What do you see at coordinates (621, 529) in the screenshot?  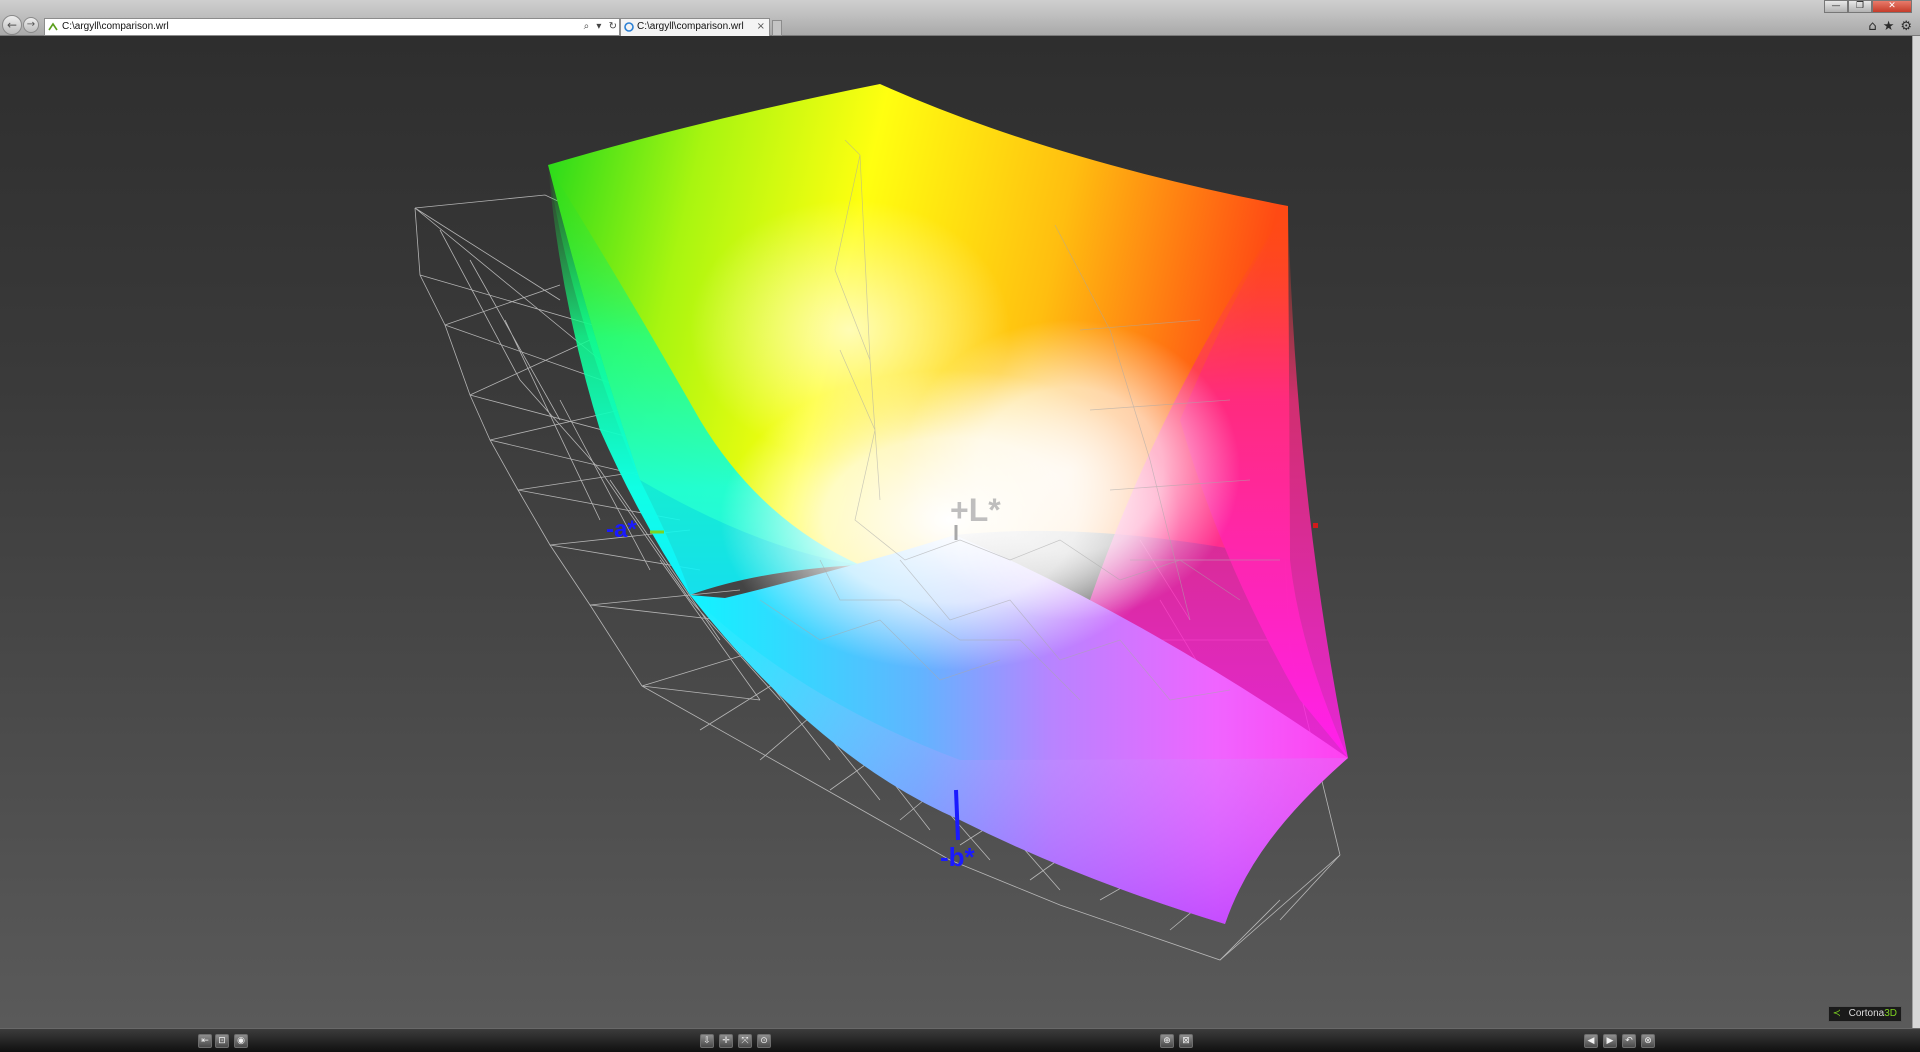 I see `a-axis-label: -a*` at bounding box center [621, 529].